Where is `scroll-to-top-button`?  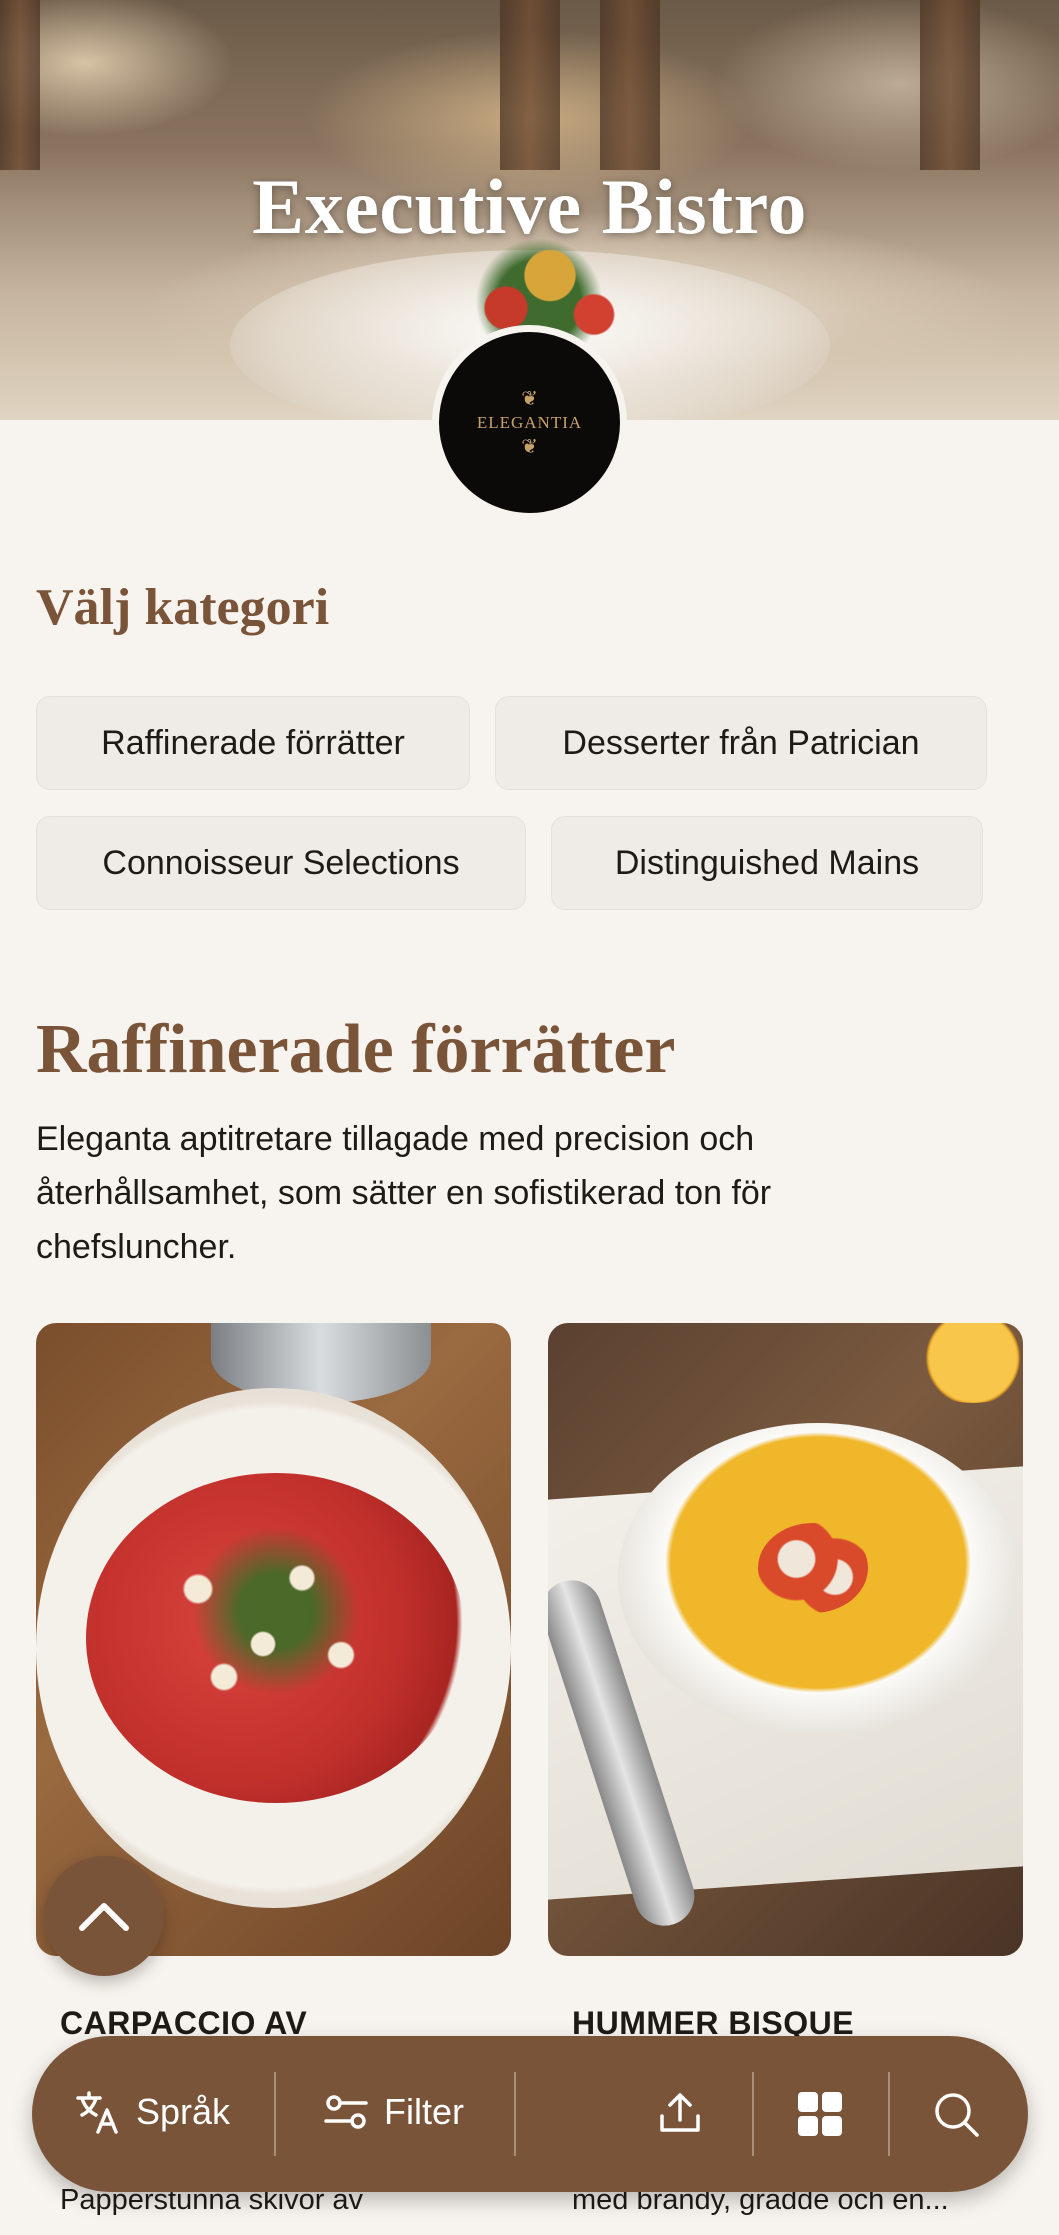 scroll-to-top-button is located at coordinates (104, 1916).